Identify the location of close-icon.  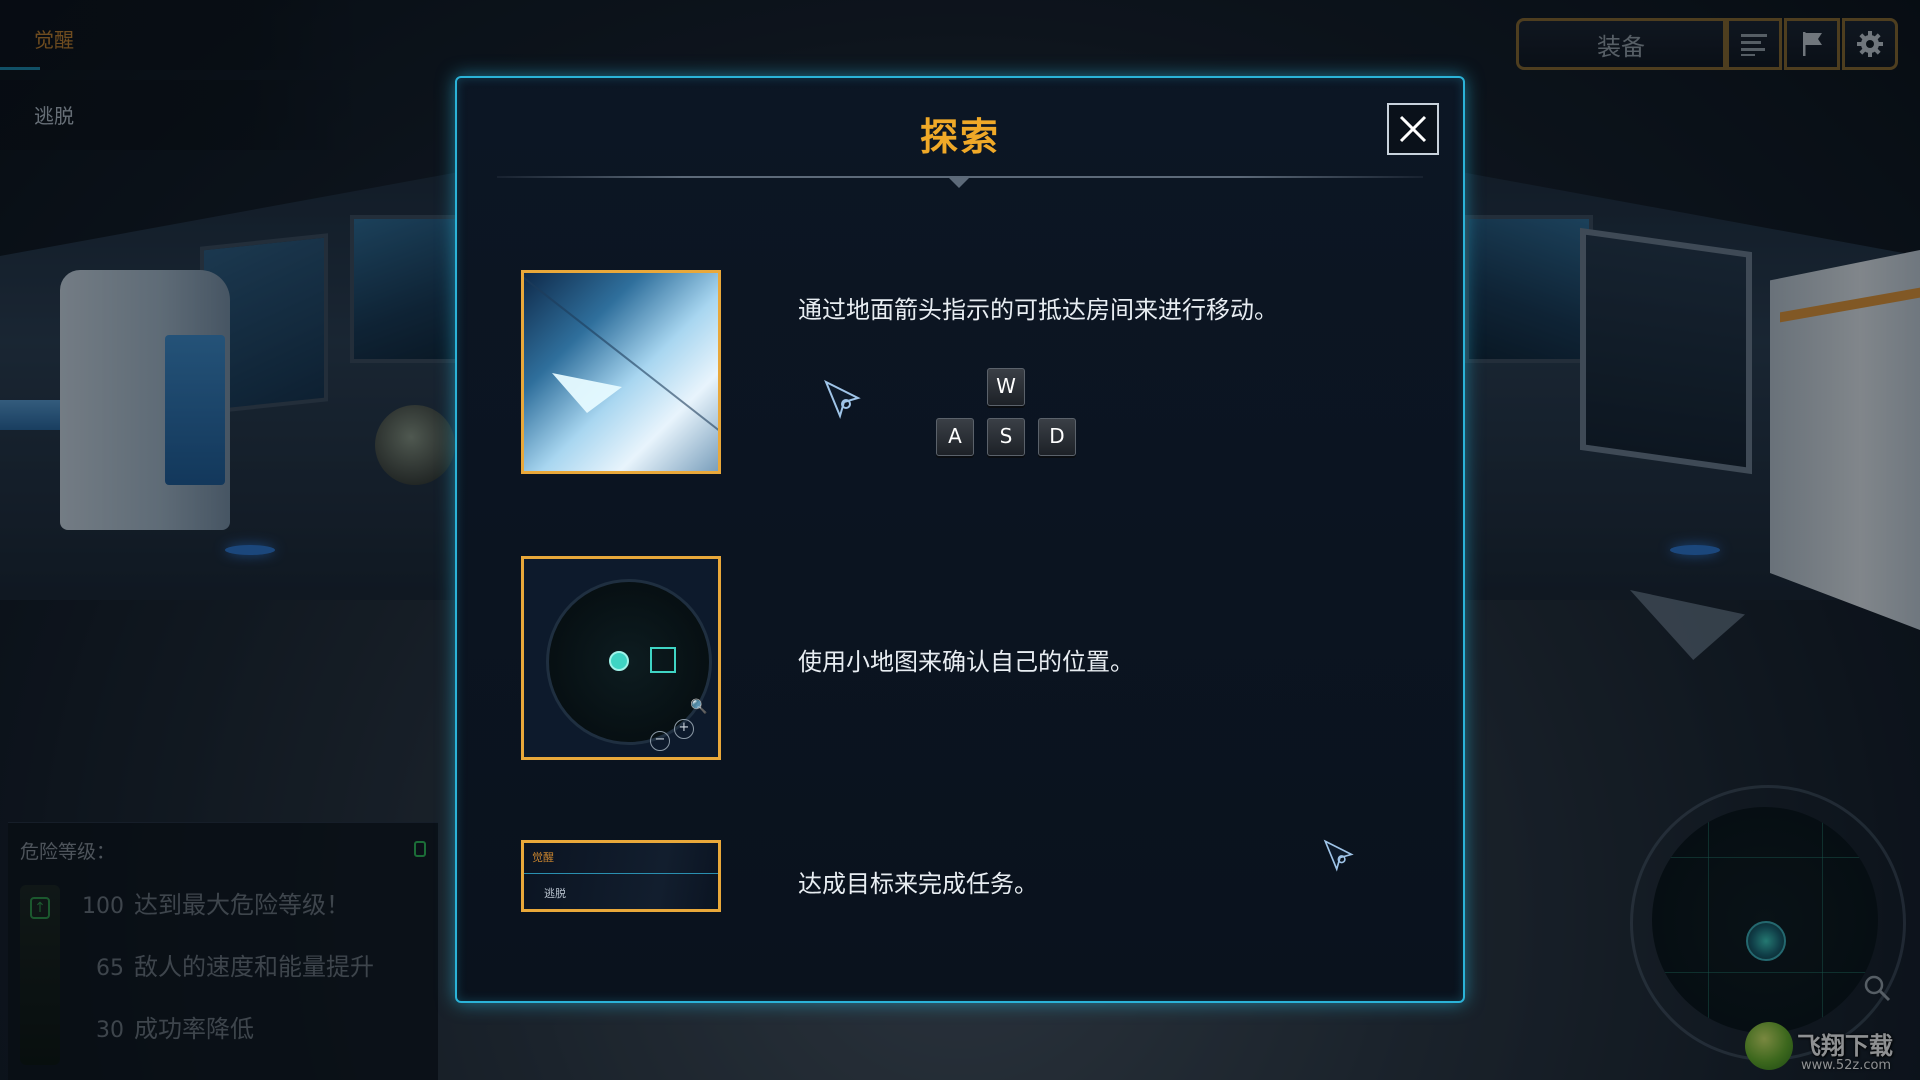
(1413, 129).